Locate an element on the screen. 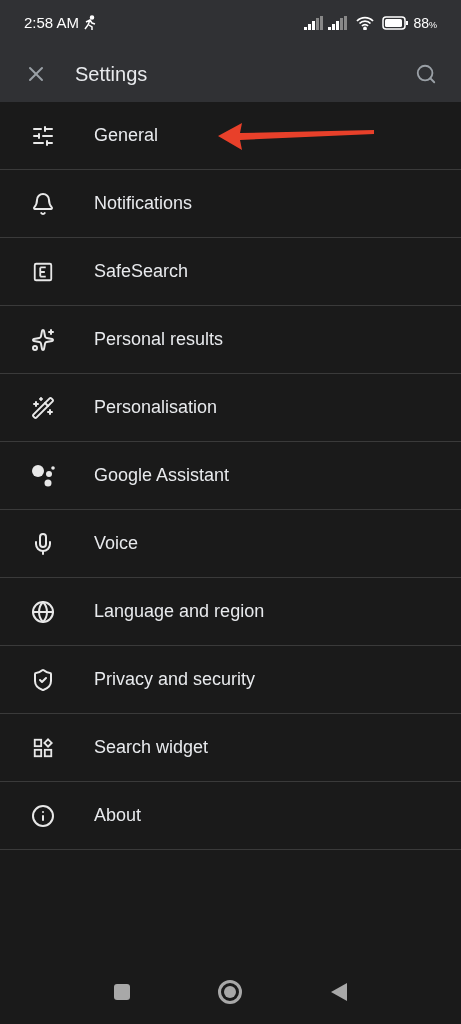 The image size is (461, 1024). app-bar-title: Settings is located at coordinates (111, 74).